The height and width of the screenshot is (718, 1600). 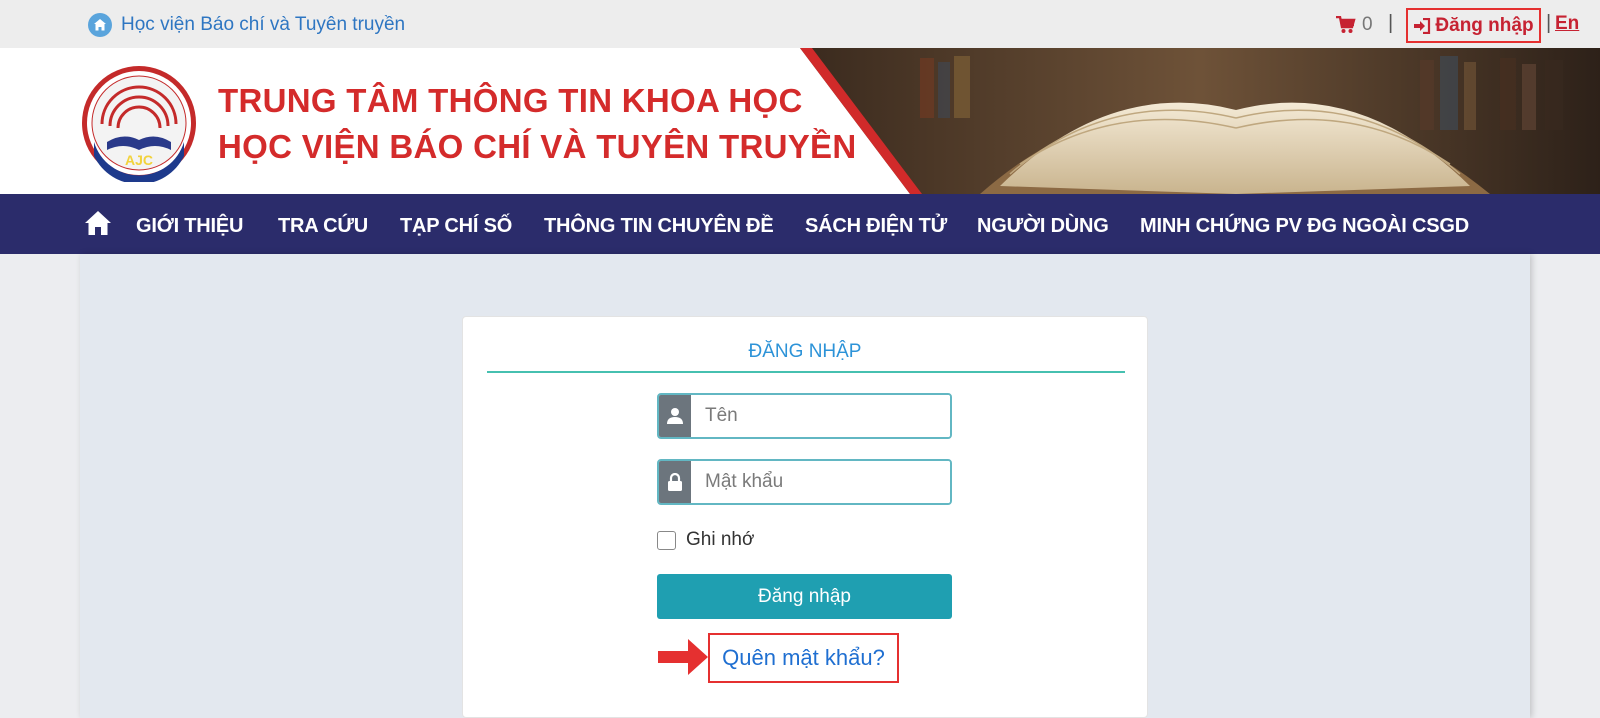 I want to click on institute-link: Học viện Báo chí và Tuyên truyền, so click(x=246, y=25).